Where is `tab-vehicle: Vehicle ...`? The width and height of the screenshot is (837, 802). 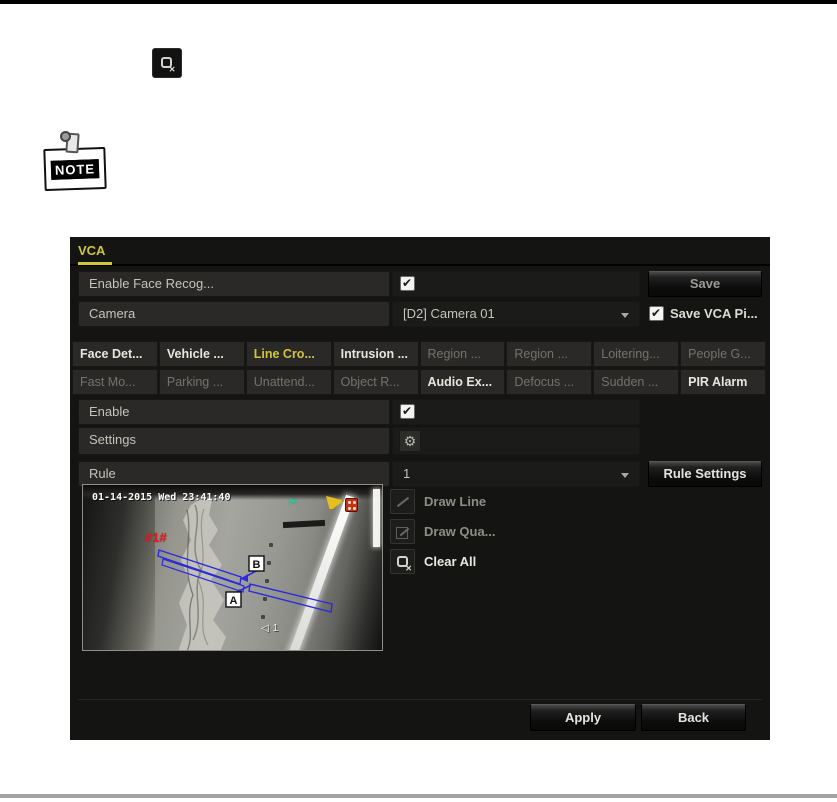
tab-vehicle: Vehicle ... is located at coordinates (201, 354).